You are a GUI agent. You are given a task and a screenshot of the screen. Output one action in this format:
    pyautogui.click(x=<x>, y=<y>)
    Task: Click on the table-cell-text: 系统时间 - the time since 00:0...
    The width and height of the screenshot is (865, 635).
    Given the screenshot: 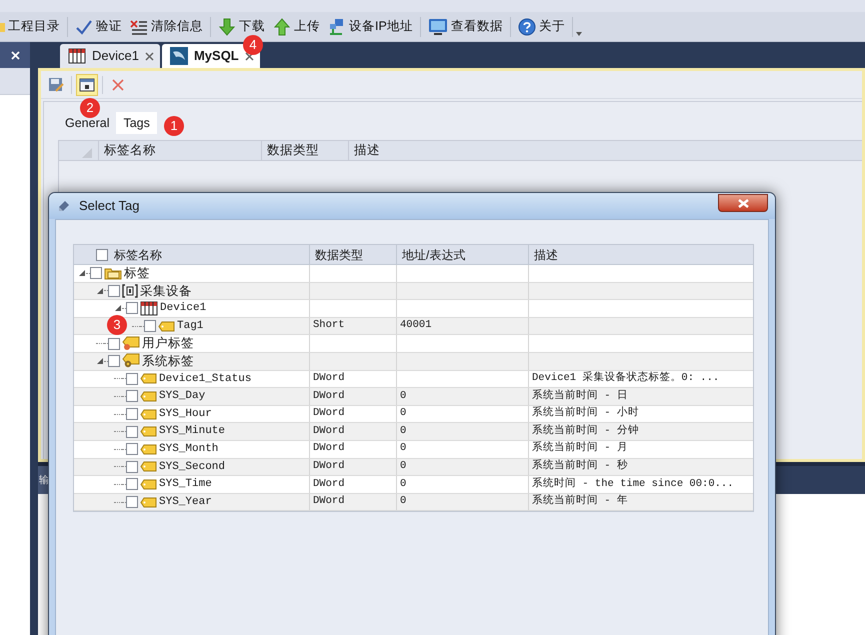 What is the action you would take?
    pyautogui.click(x=633, y=484)
    